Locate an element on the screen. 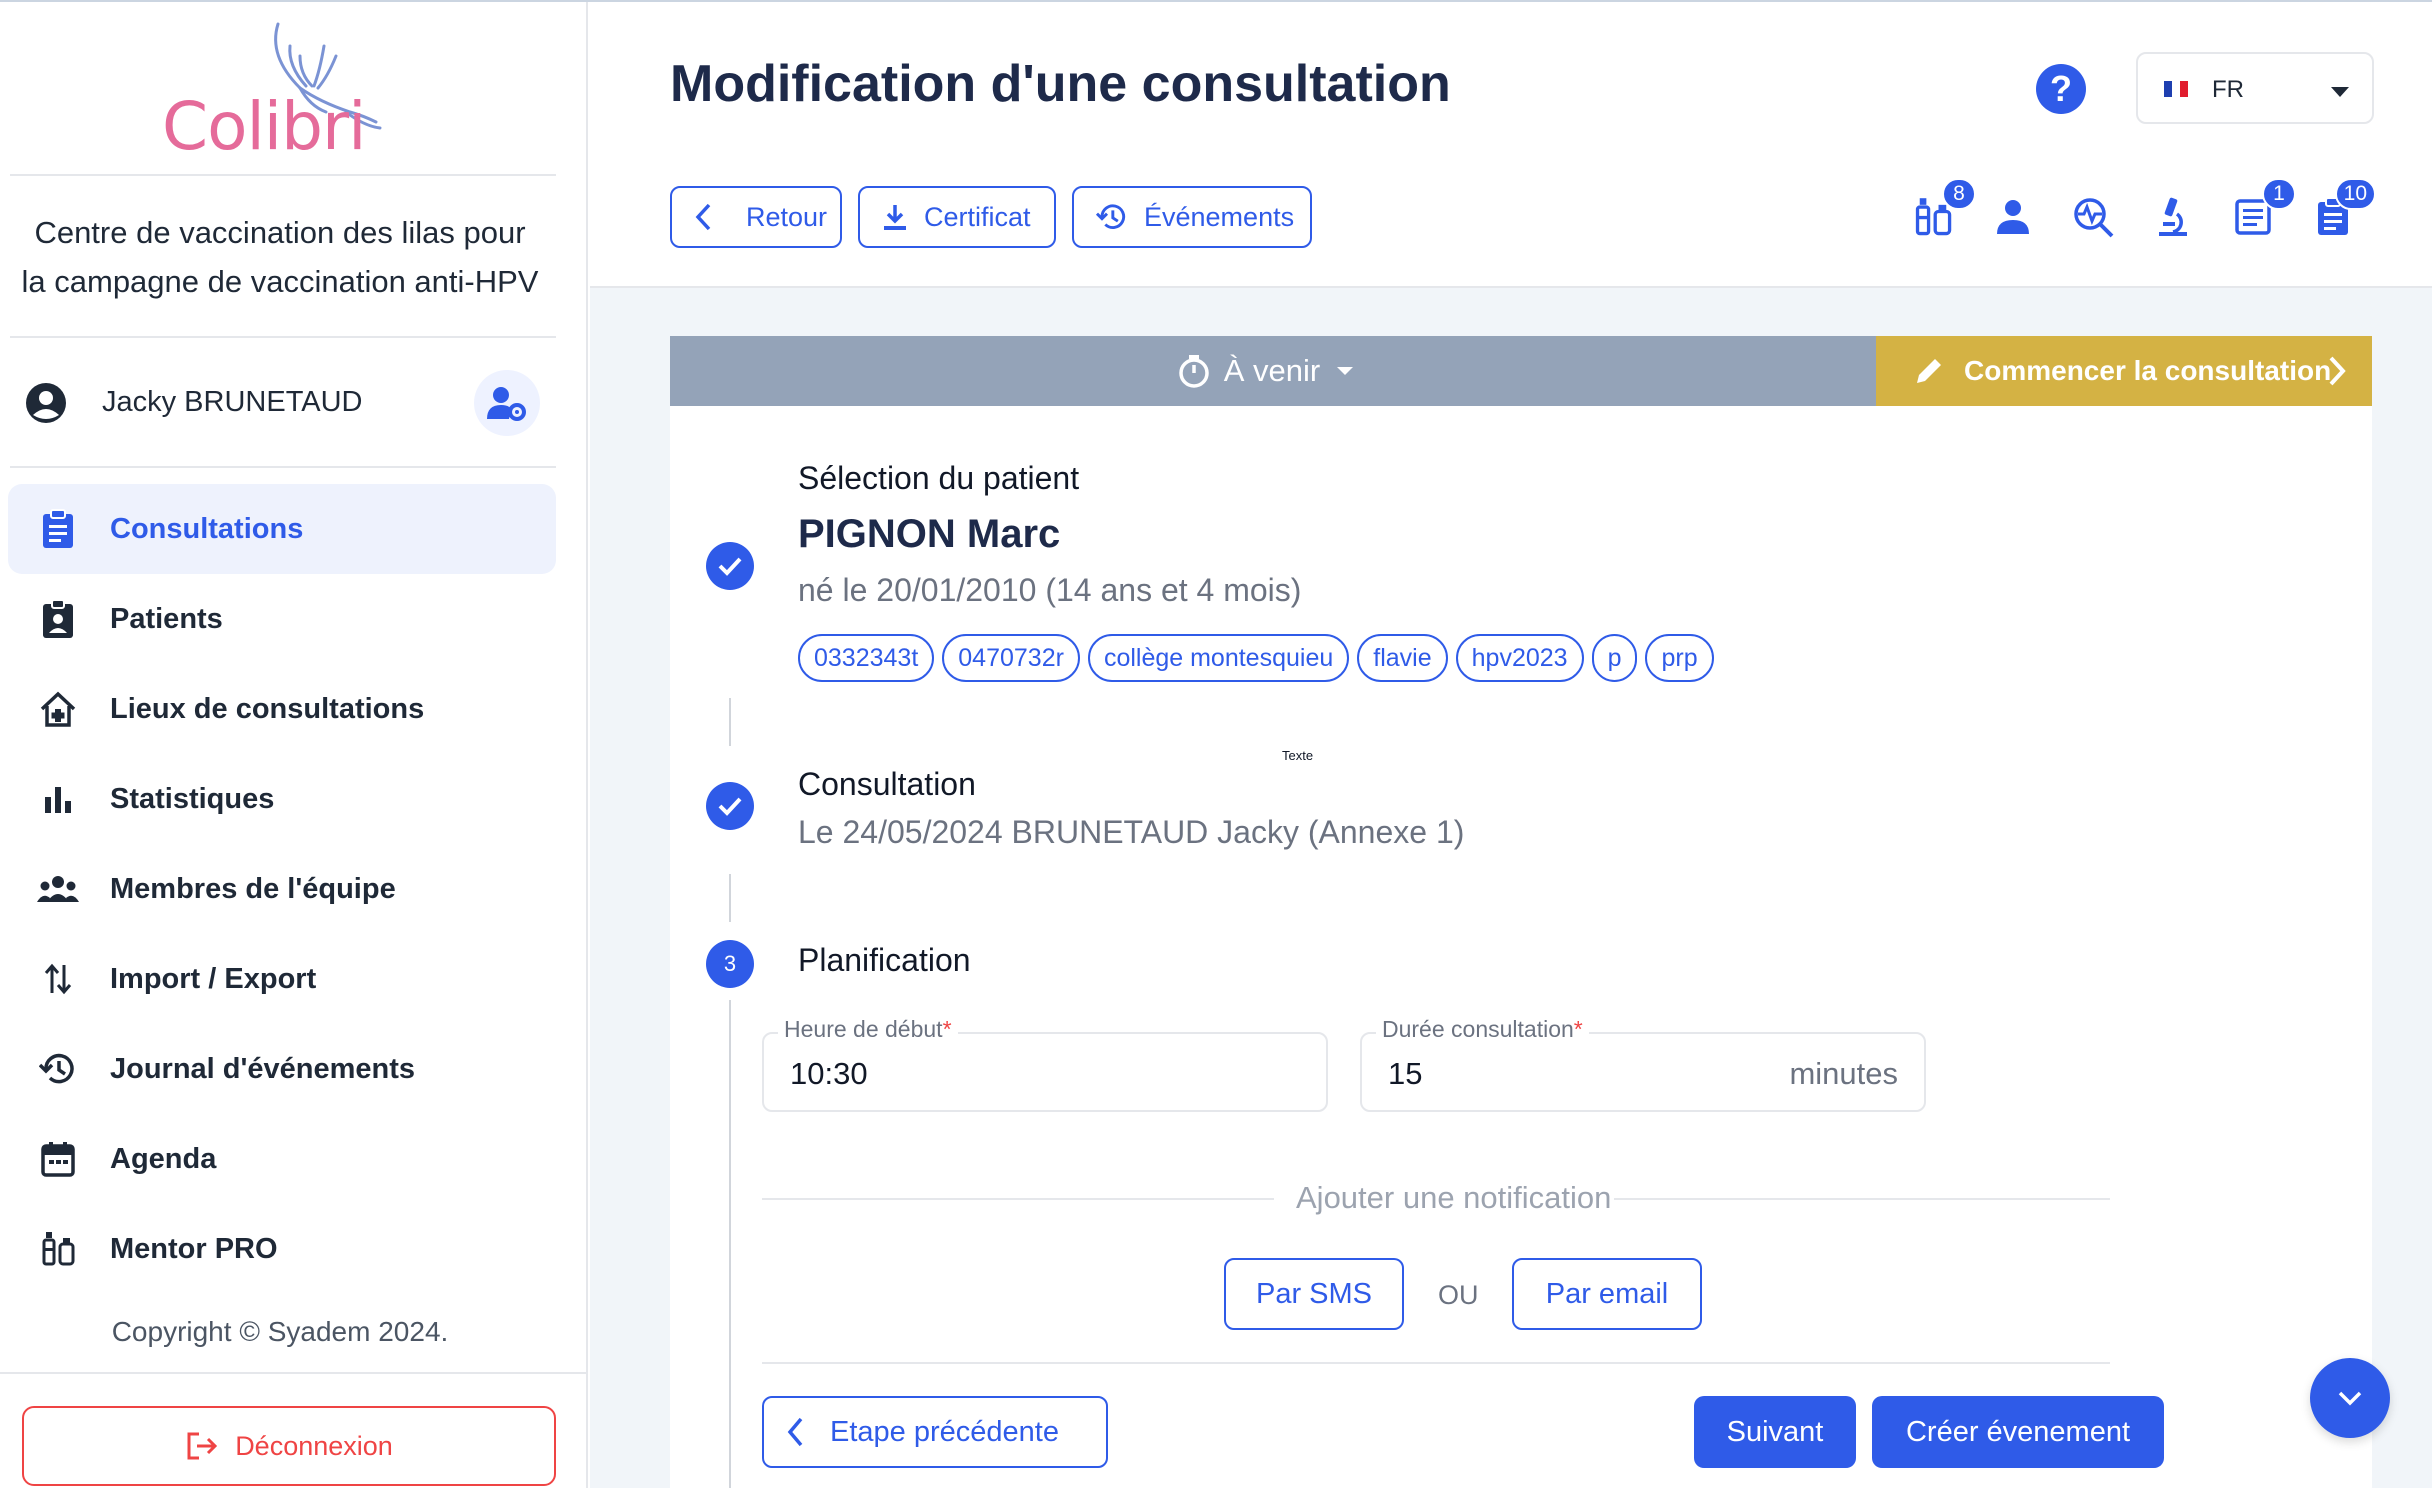 The width and height of the screenshot is (2432, 1488). previous-step-label: Etape précédente is located at coordinates (944, 1431).